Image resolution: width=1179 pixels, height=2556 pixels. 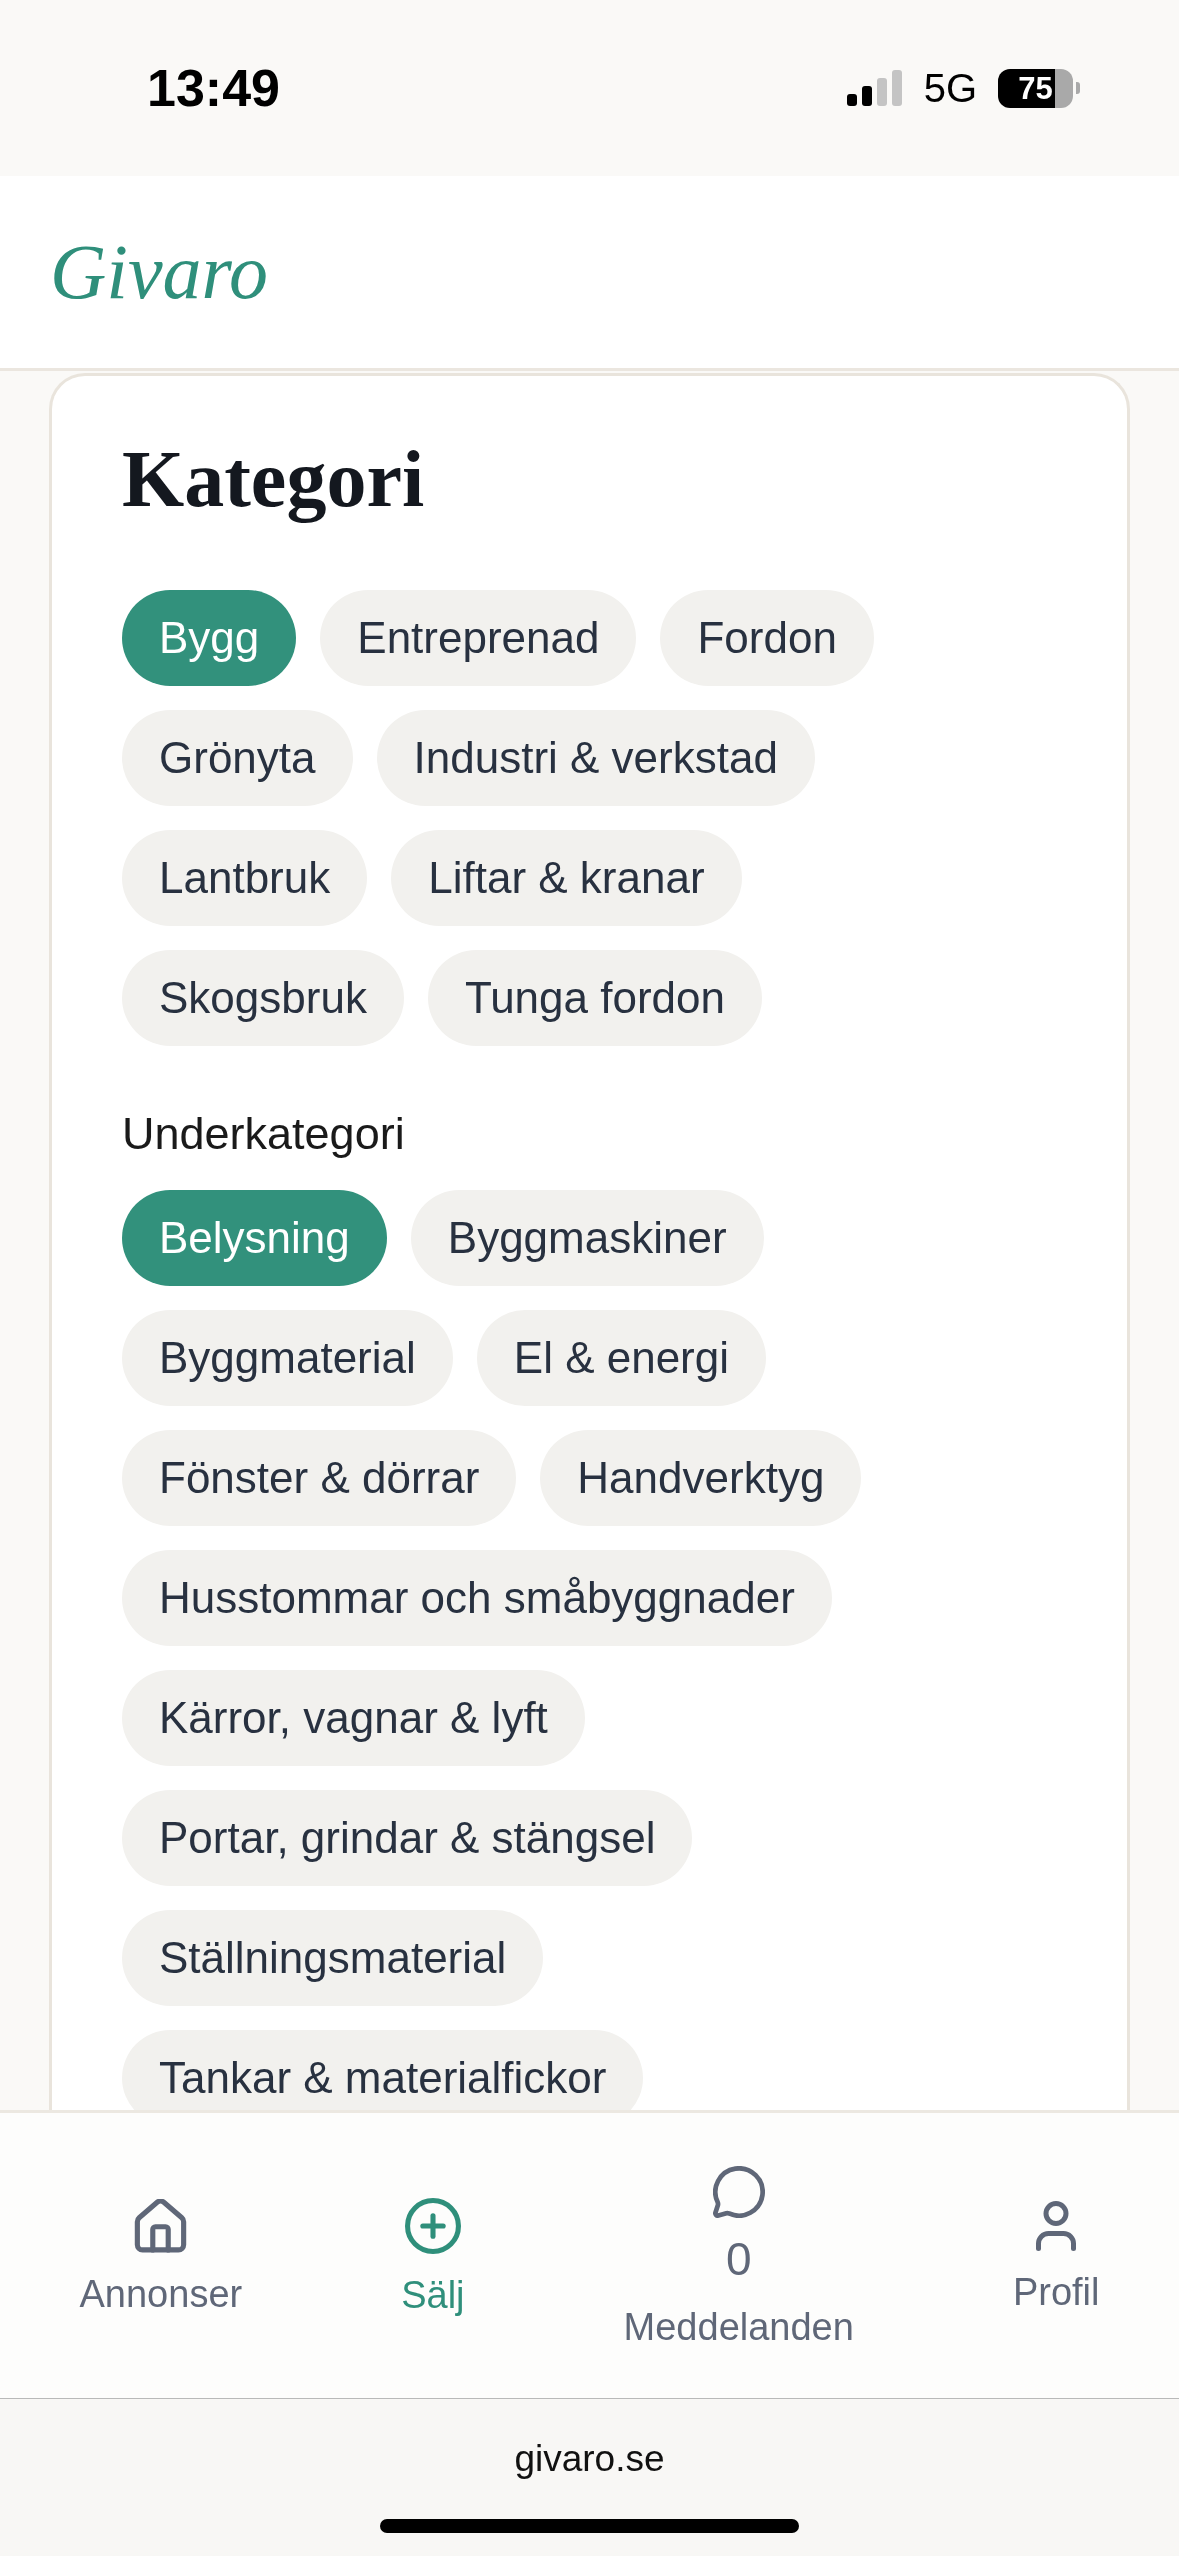 What do you see at coordinates (383, 2070) in the screenshot?
I see `subcategory-chip: Tankar & materialfickor` at bounding box center [383, 2070].